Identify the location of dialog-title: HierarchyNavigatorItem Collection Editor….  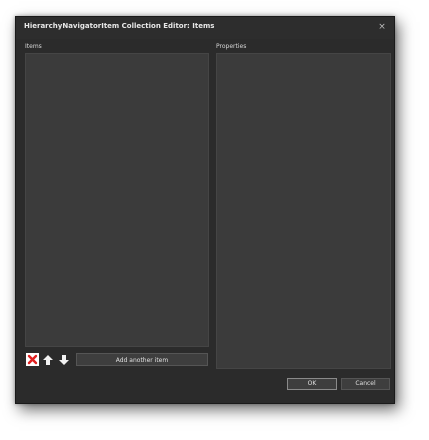
(119, 26).